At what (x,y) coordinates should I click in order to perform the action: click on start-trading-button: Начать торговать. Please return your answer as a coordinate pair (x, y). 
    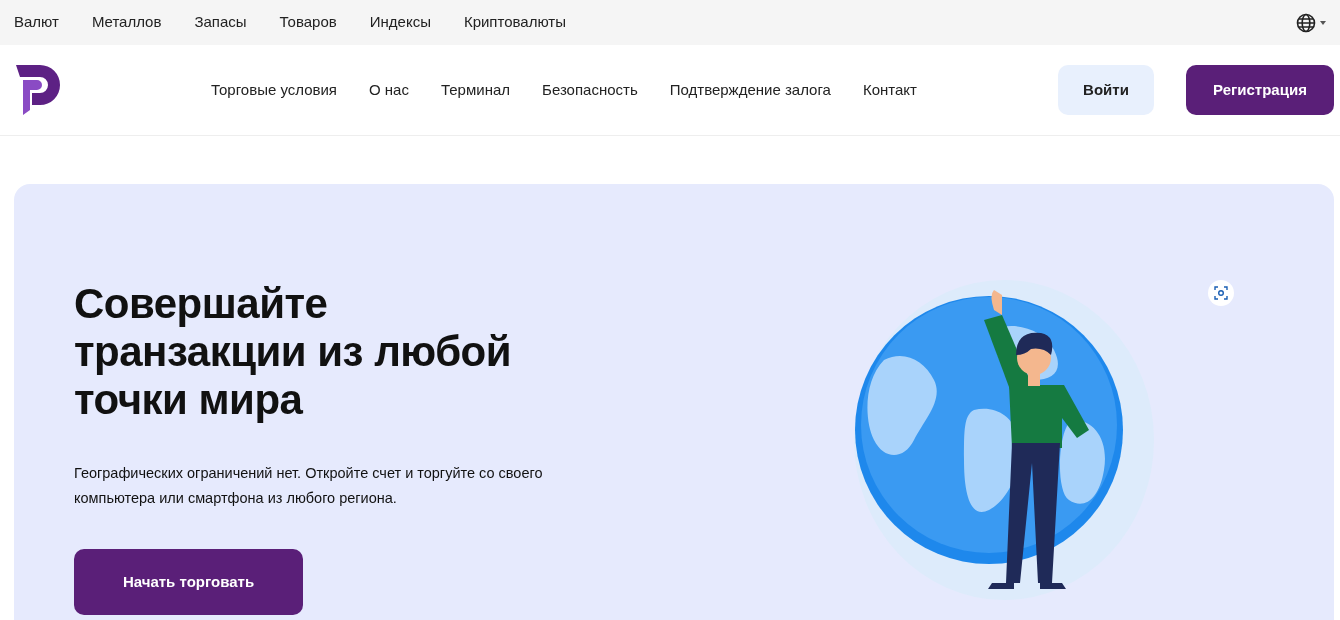
    Looking at the image, I should click on (188, 582).